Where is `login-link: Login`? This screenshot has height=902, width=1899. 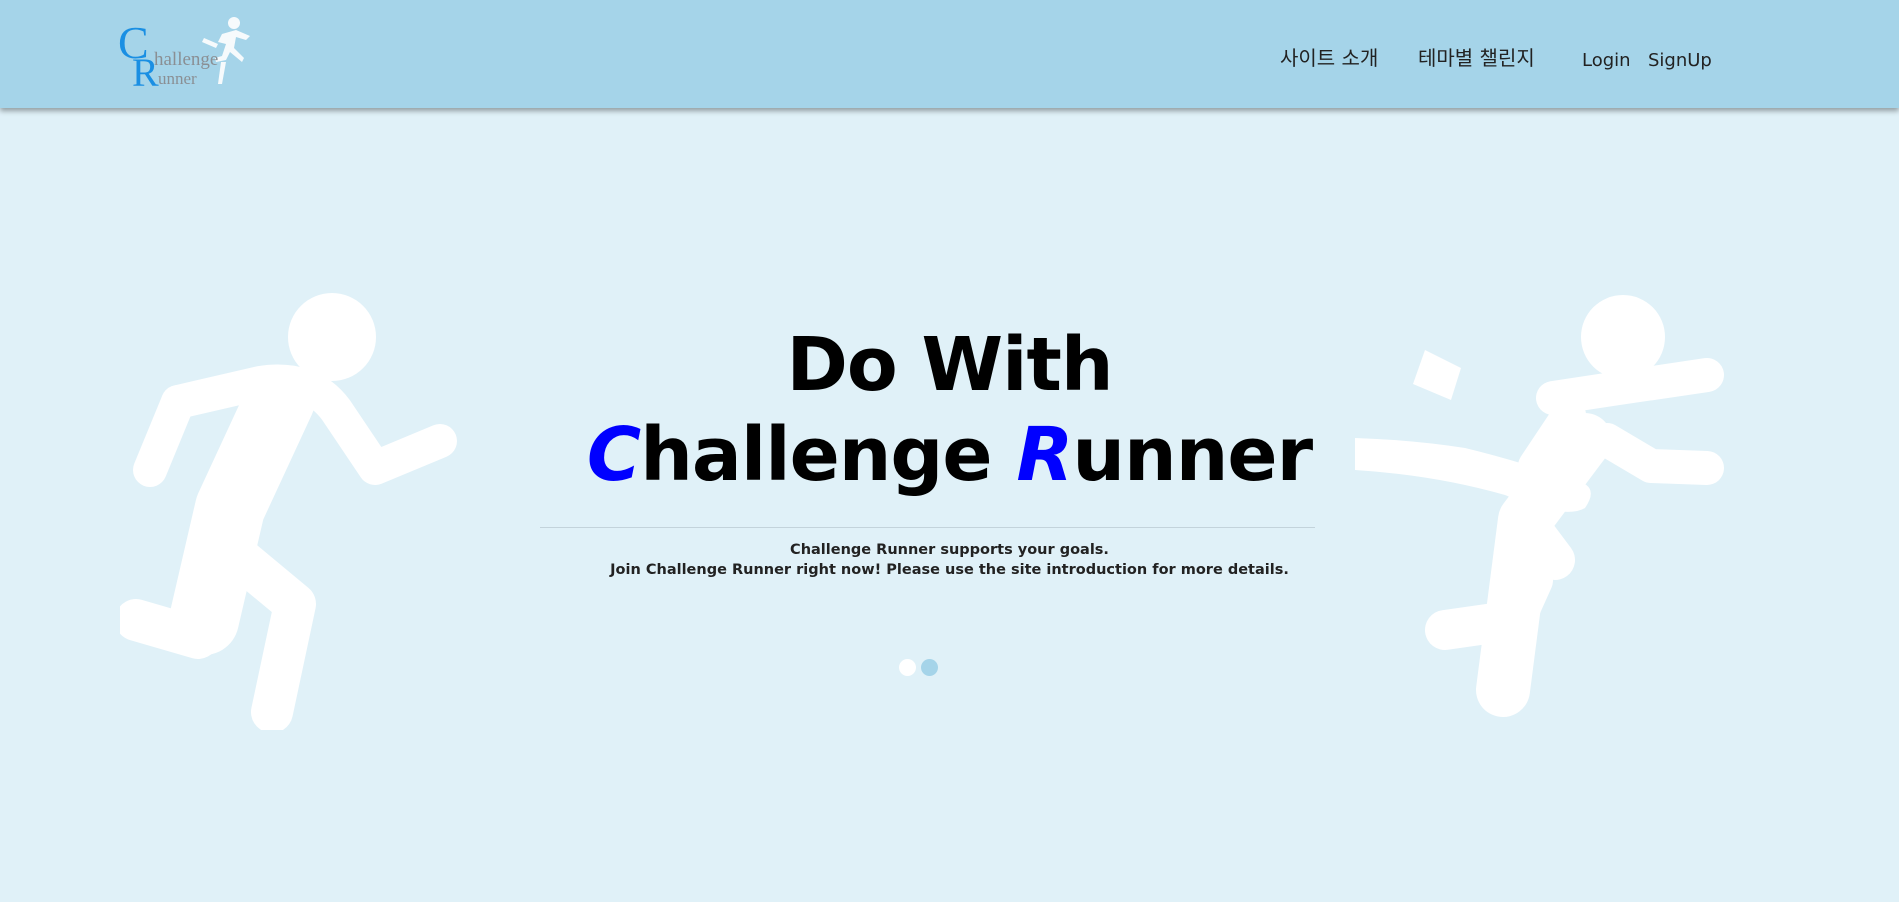
login-link: Login is located at coordinates (1606, 60).